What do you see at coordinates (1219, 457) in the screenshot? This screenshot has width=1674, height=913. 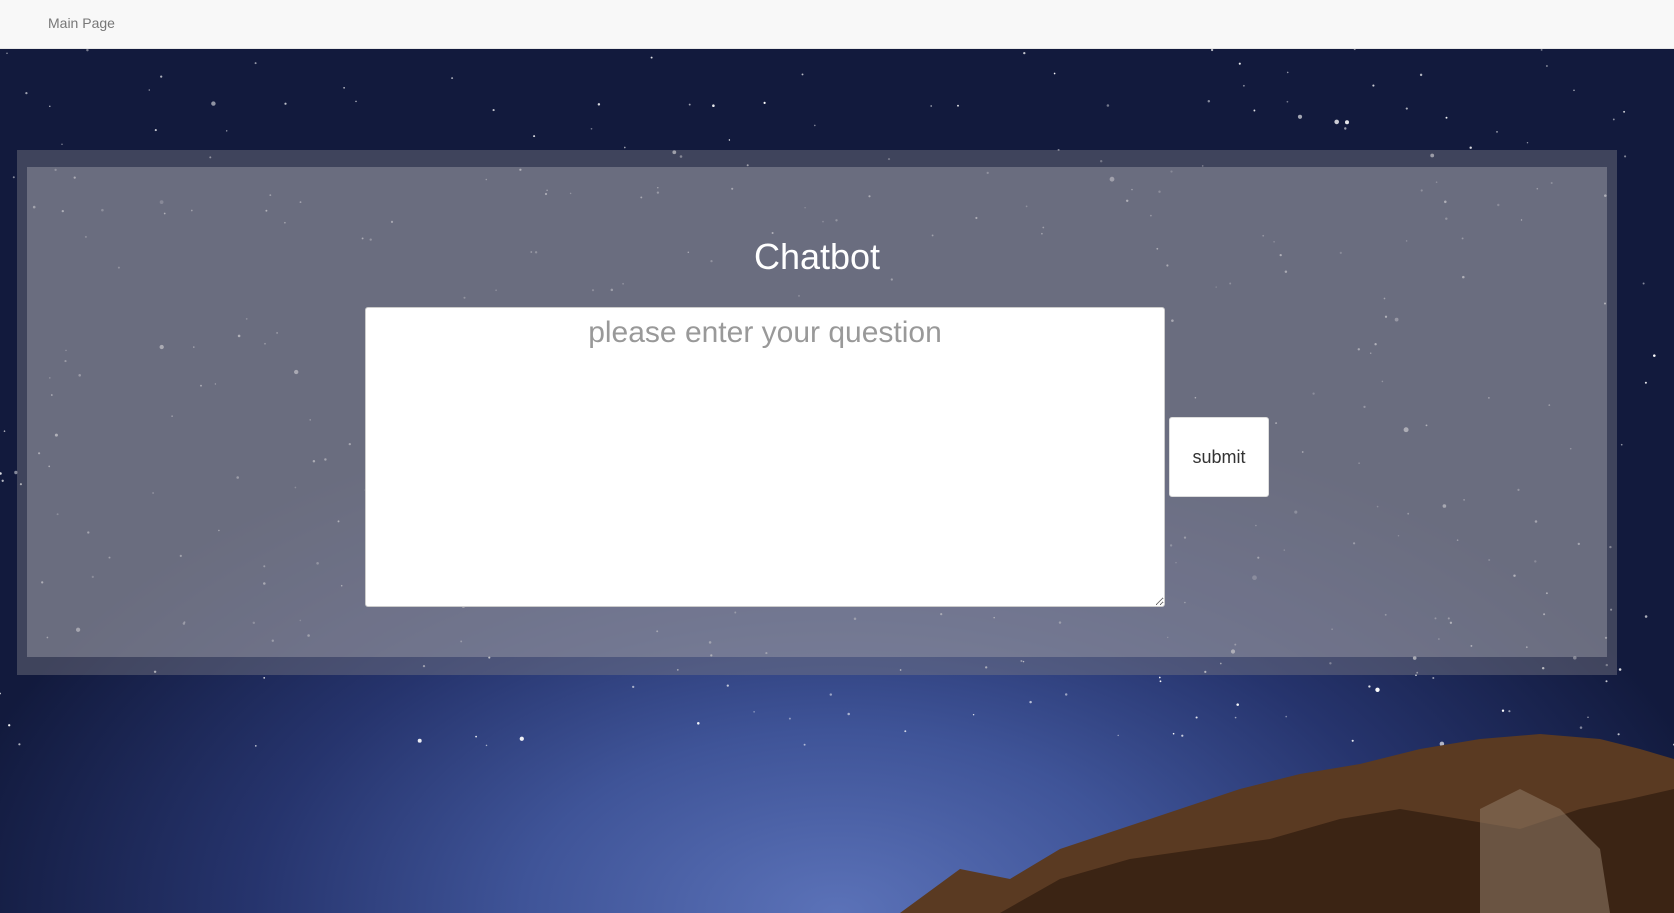 I see `submit-button: submit` at bounding box center [1219, 457].